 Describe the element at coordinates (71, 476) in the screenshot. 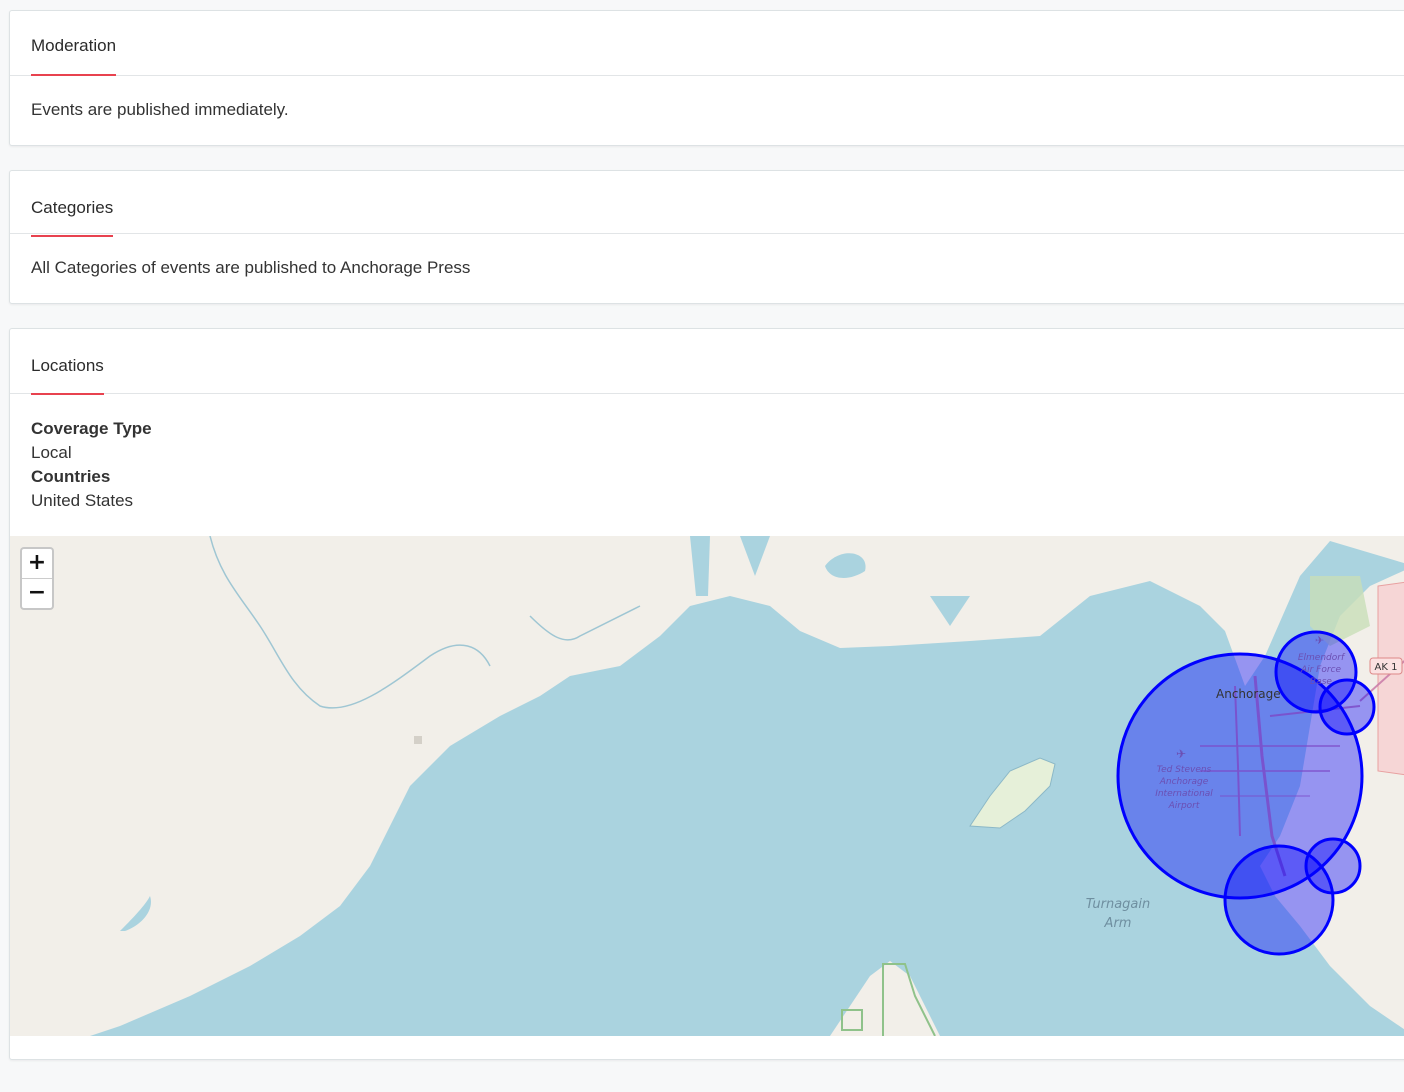

I see `countries-label: Countries` at that location.